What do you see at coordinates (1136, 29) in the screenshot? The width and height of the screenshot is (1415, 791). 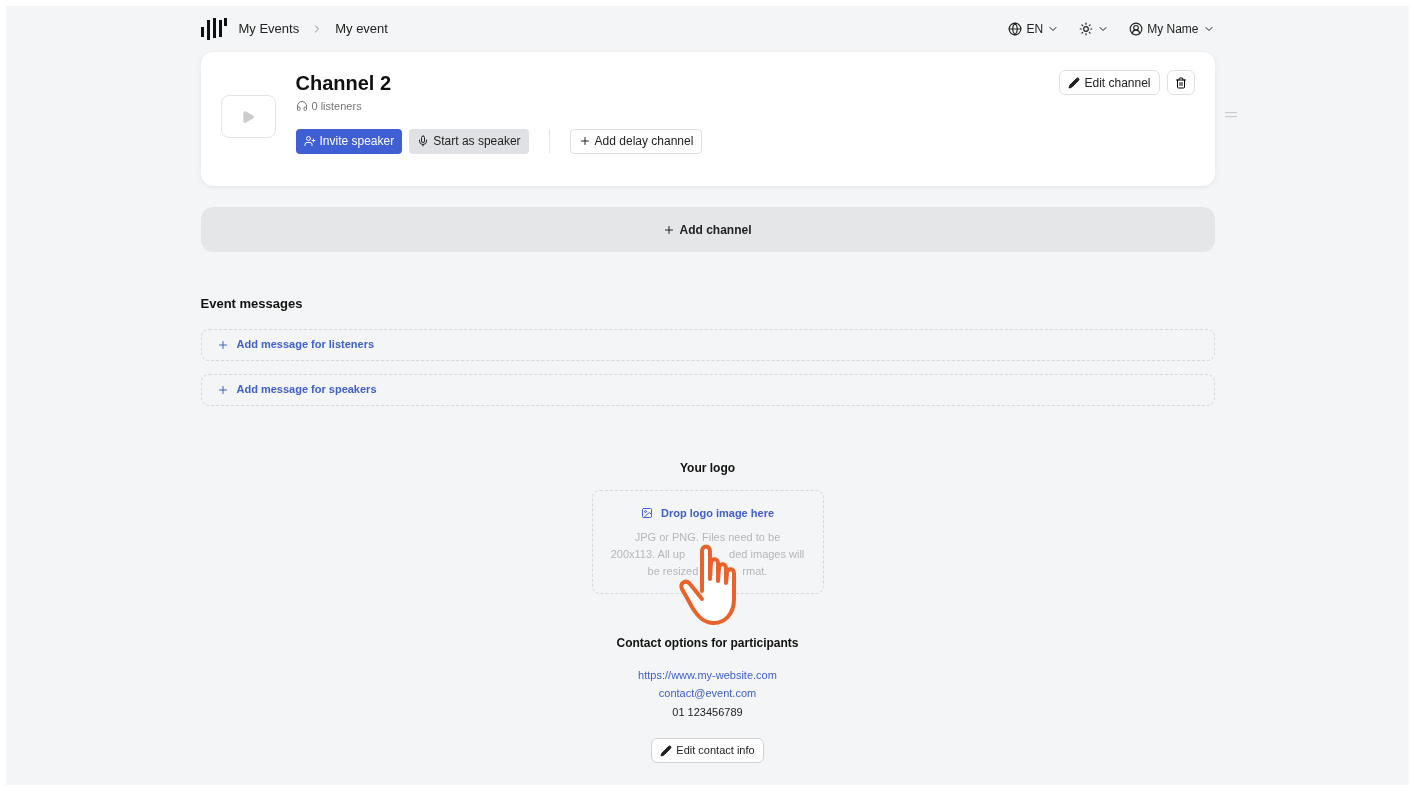 I see `user-icon` at bounding box center [1136, 29].